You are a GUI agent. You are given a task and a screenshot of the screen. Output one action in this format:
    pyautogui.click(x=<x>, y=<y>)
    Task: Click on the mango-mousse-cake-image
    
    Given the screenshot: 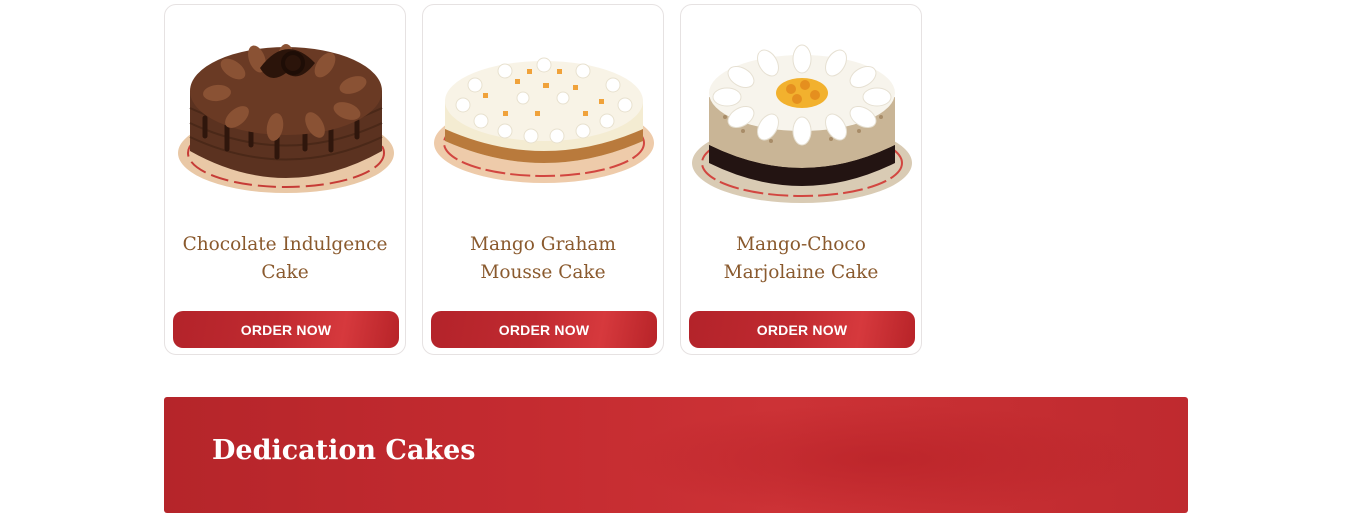 What is the action you would take?
    pyautogui.click(x=544, y=119)
    